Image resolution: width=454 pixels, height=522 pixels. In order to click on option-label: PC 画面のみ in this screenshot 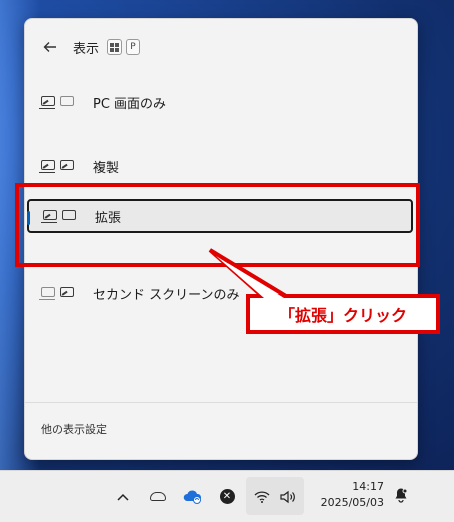, I will do `click(130, 104)`.